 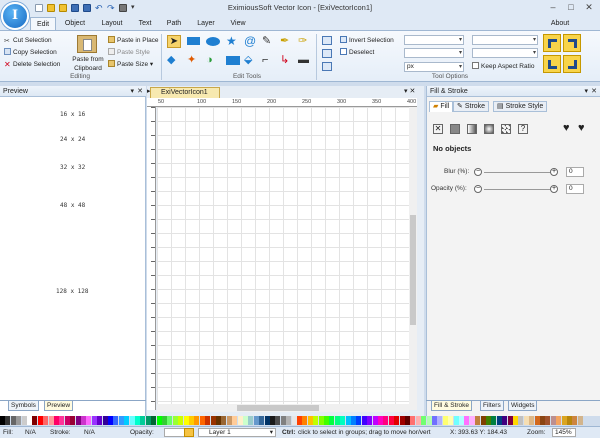 What do you see at coordinates (471, 106) in the screenshot?
I see `tab-stroke: ✎ Stroke` at bounding box center [471, 106].